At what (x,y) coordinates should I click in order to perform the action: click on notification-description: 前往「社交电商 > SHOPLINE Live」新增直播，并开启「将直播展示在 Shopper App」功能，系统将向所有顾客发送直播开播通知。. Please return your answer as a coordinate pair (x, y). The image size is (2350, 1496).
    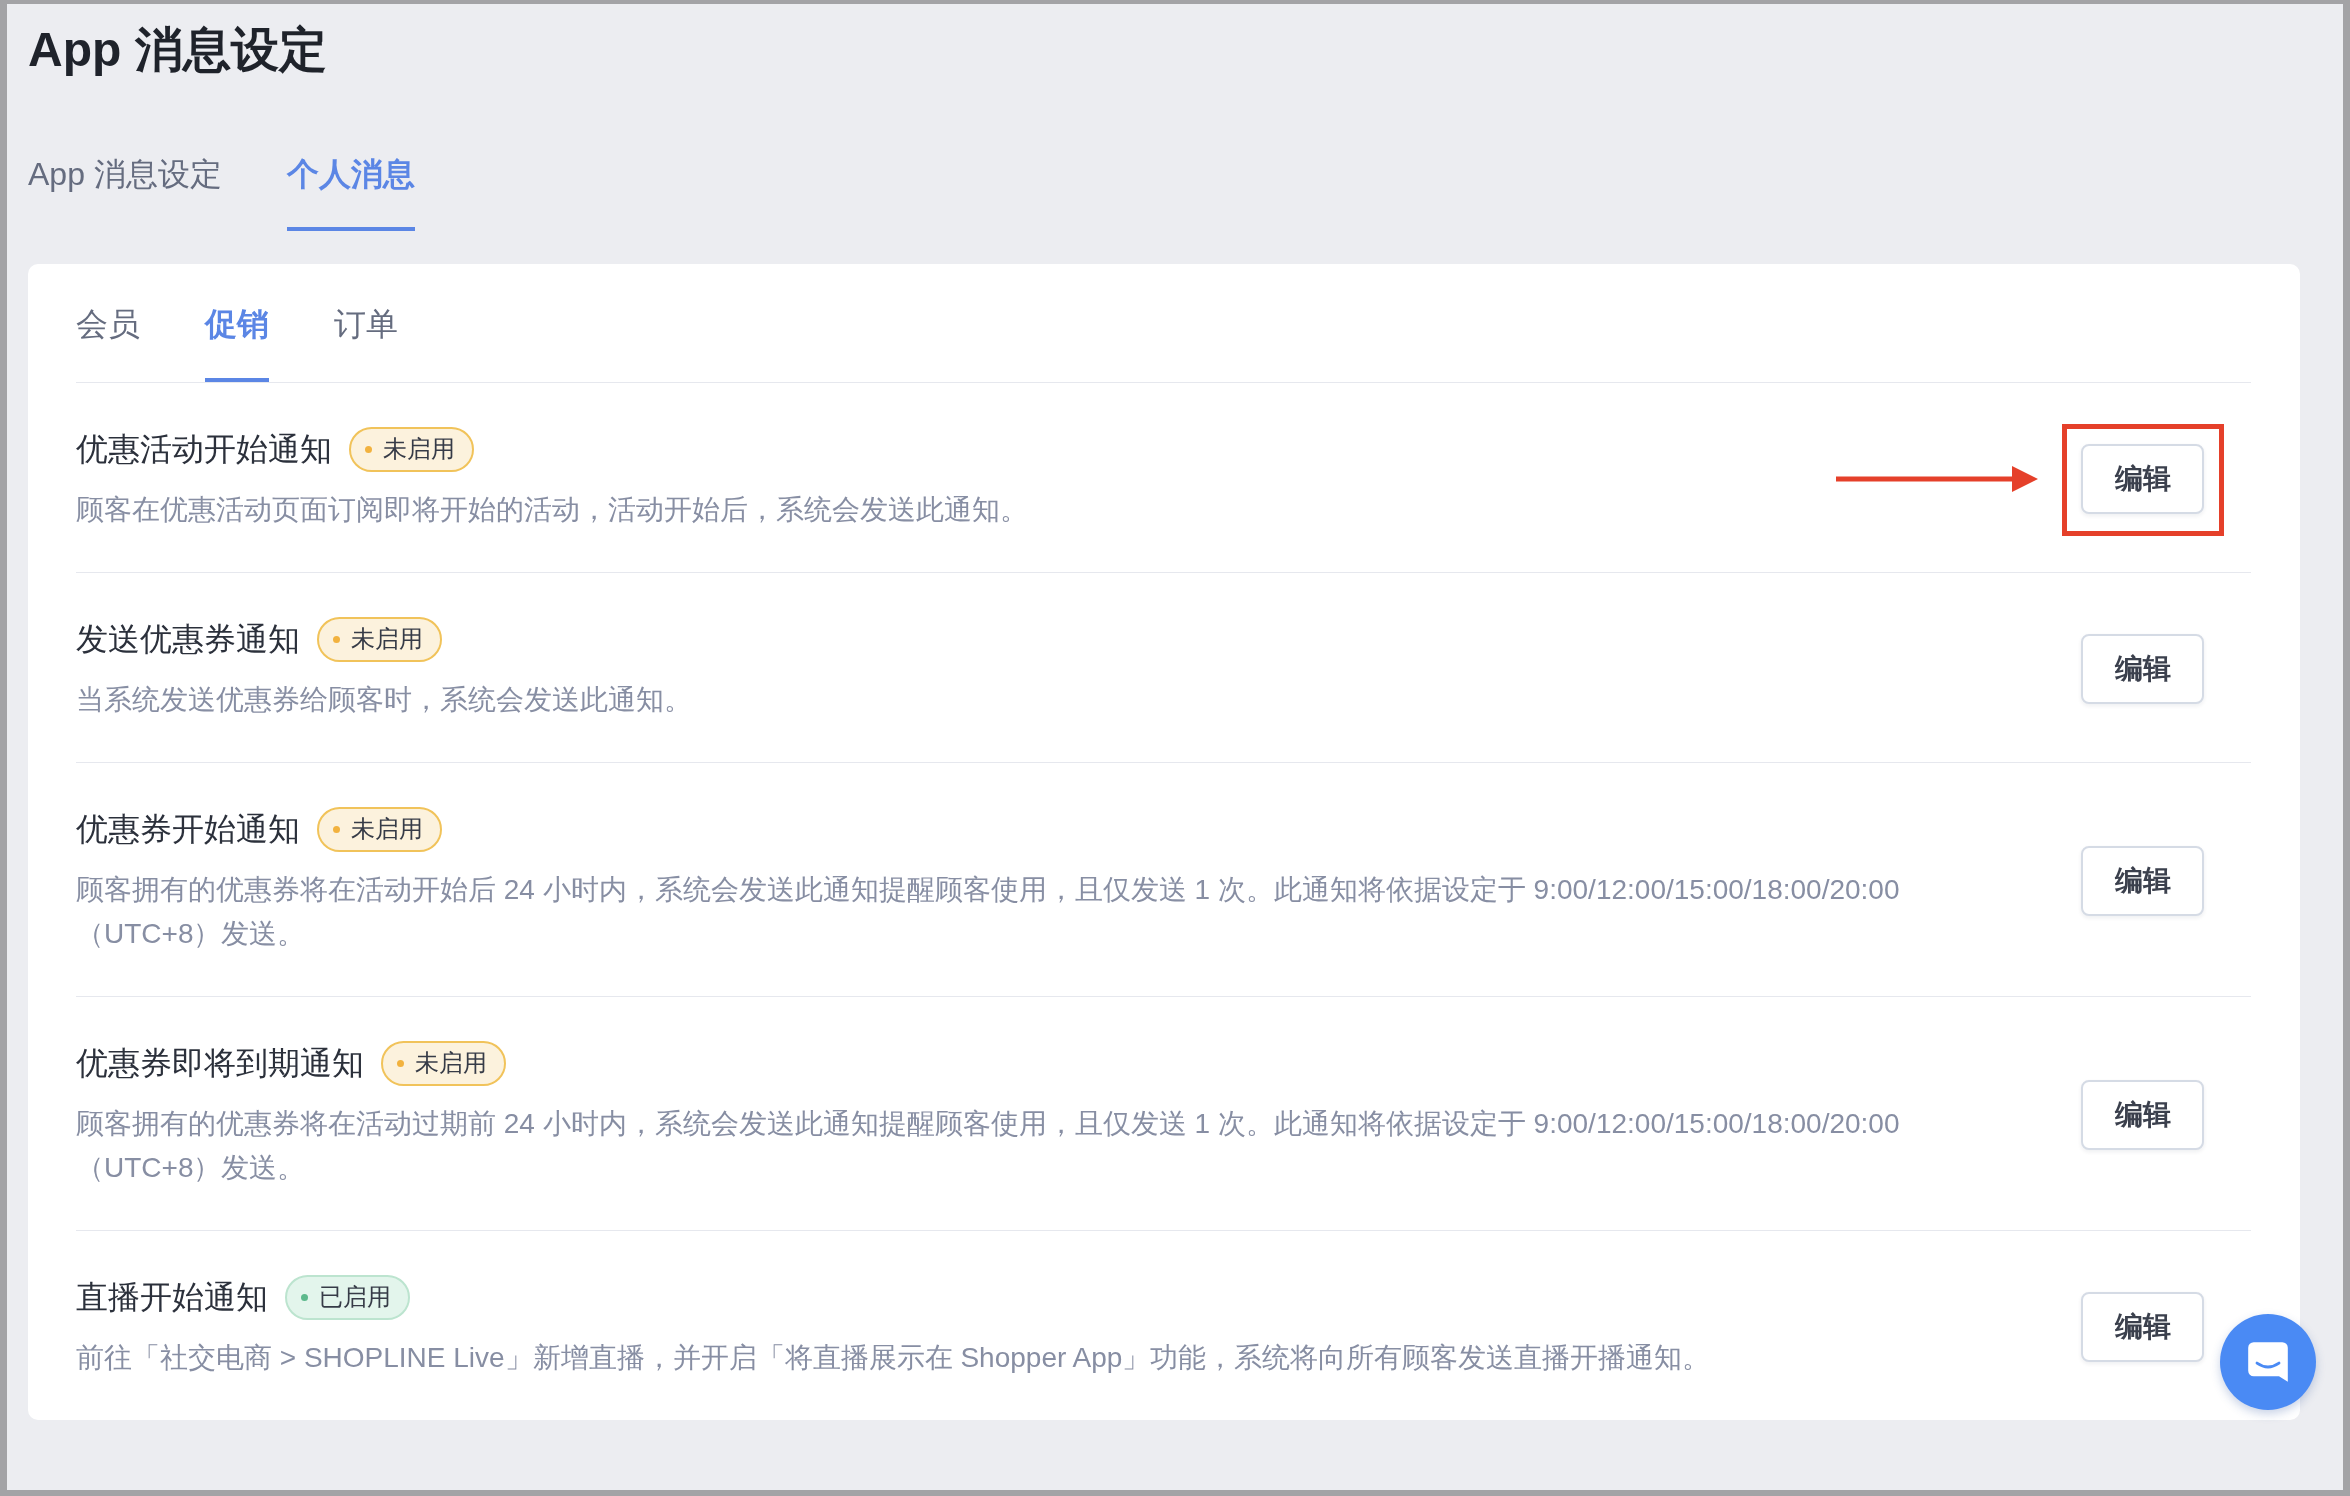
    Looking at the image, I should click on (893, 1358).